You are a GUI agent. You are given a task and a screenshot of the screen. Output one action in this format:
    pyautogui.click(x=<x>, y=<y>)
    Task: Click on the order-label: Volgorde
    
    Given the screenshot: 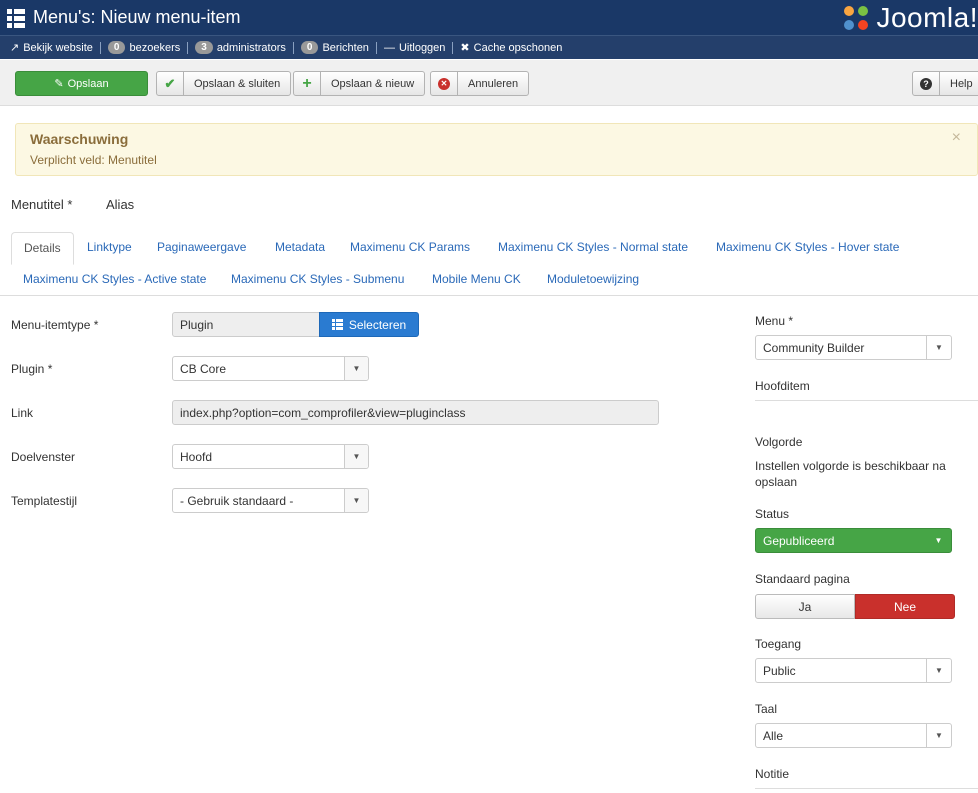 What is the action you would take?
    pyautogui.click(x=779, y=442)
    